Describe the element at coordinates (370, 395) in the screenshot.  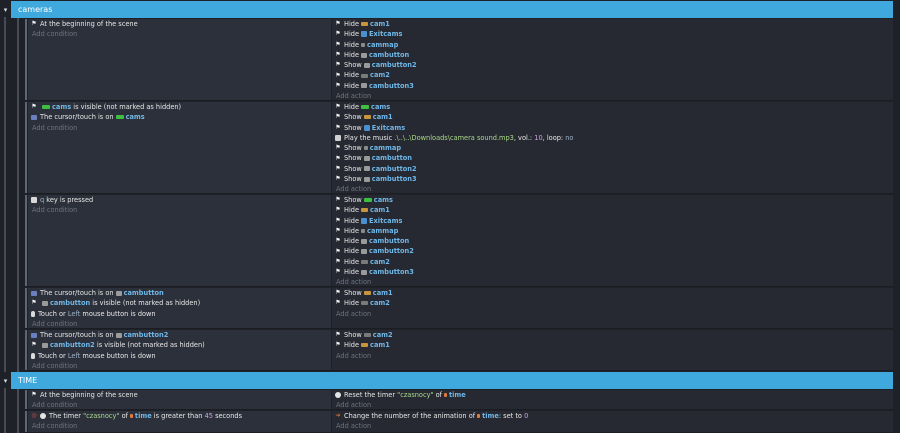
I see `action-text: Reset the timer` at that location.